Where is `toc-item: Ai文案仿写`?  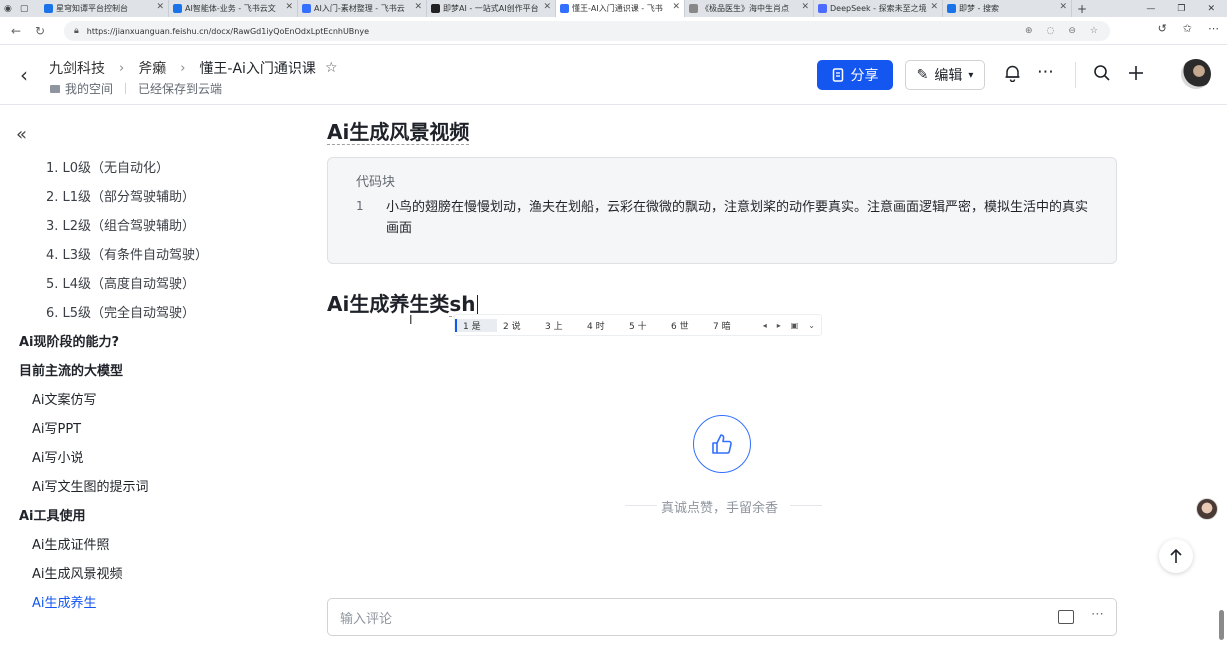 toc-item: Ai文案仿写 is located at coordinates (64, 398).